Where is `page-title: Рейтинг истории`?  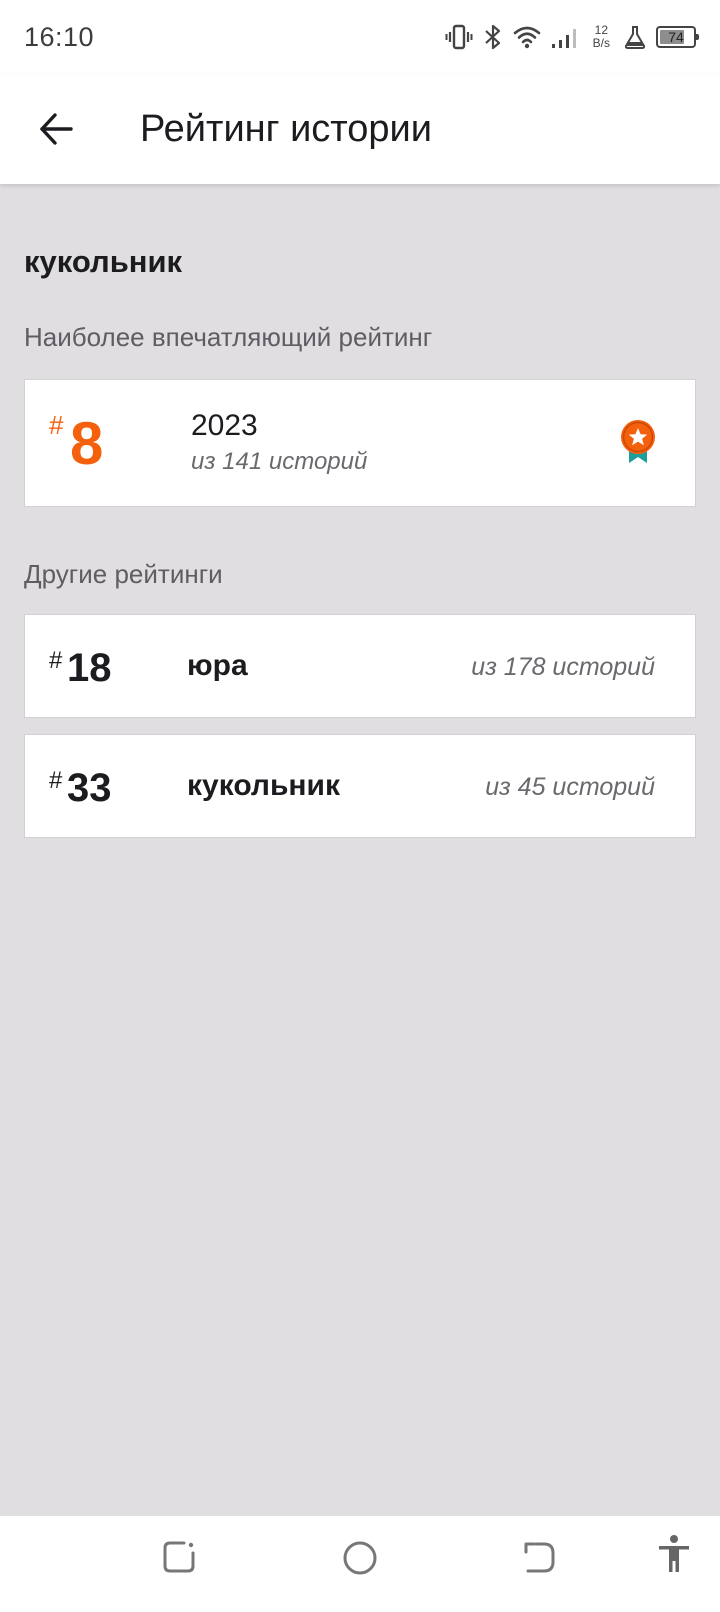 page-title: Рейтинг истории is located at coordinates (286, 128).